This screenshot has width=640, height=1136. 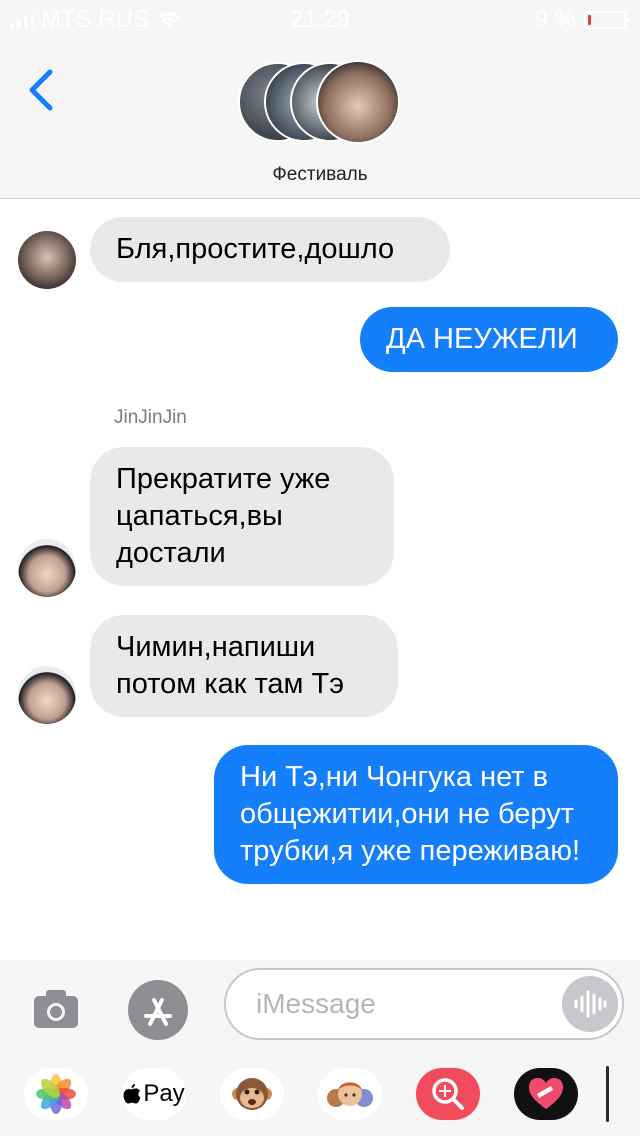 I want to click on digital-touch-icon, so click(x=546, y=1093).